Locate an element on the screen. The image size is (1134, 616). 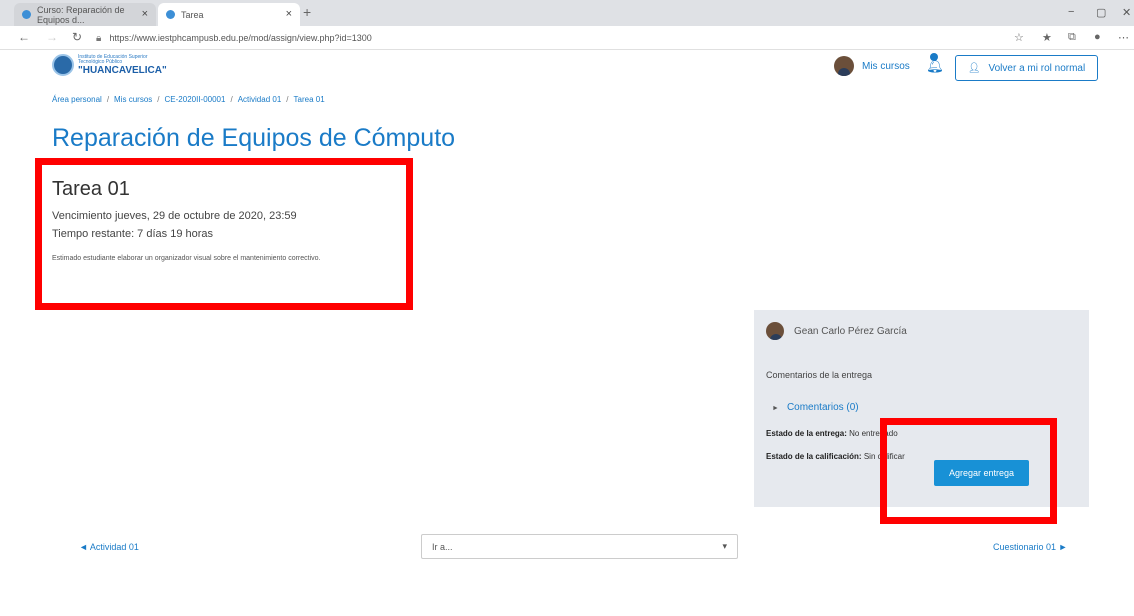
return-normal-role-button: 👤︎ Volver a mi rol normal is located at coordinates (1026, 68).